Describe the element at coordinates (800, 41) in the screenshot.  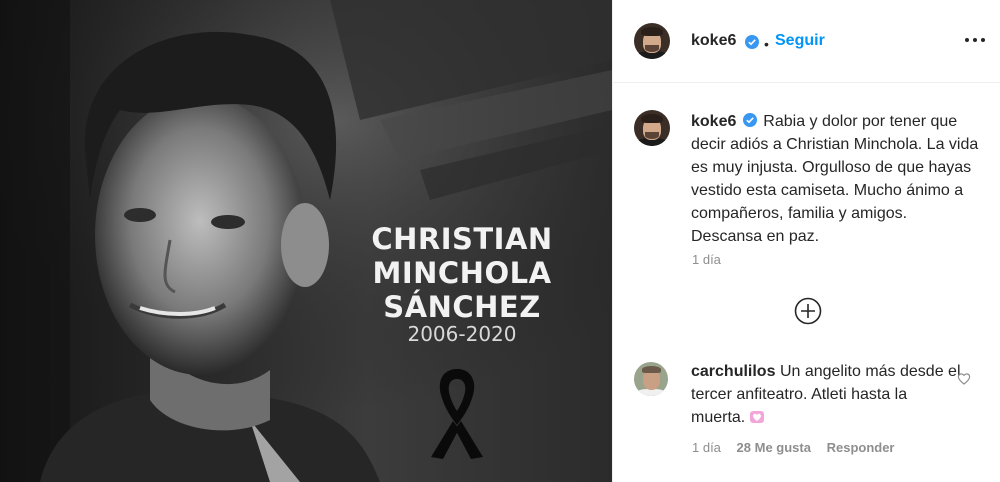
I see `follow-button: Seguir` at that location.